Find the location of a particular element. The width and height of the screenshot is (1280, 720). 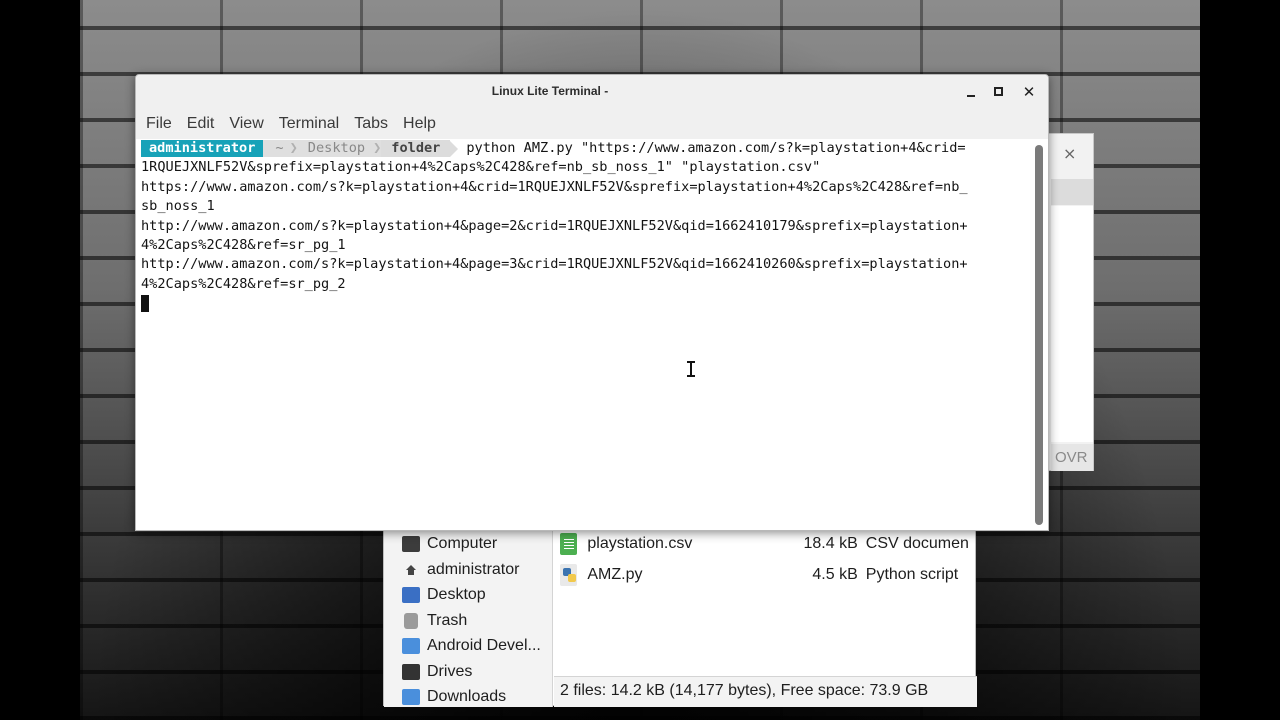

file-name: playstation.csv is located at coordinates (640, 543).